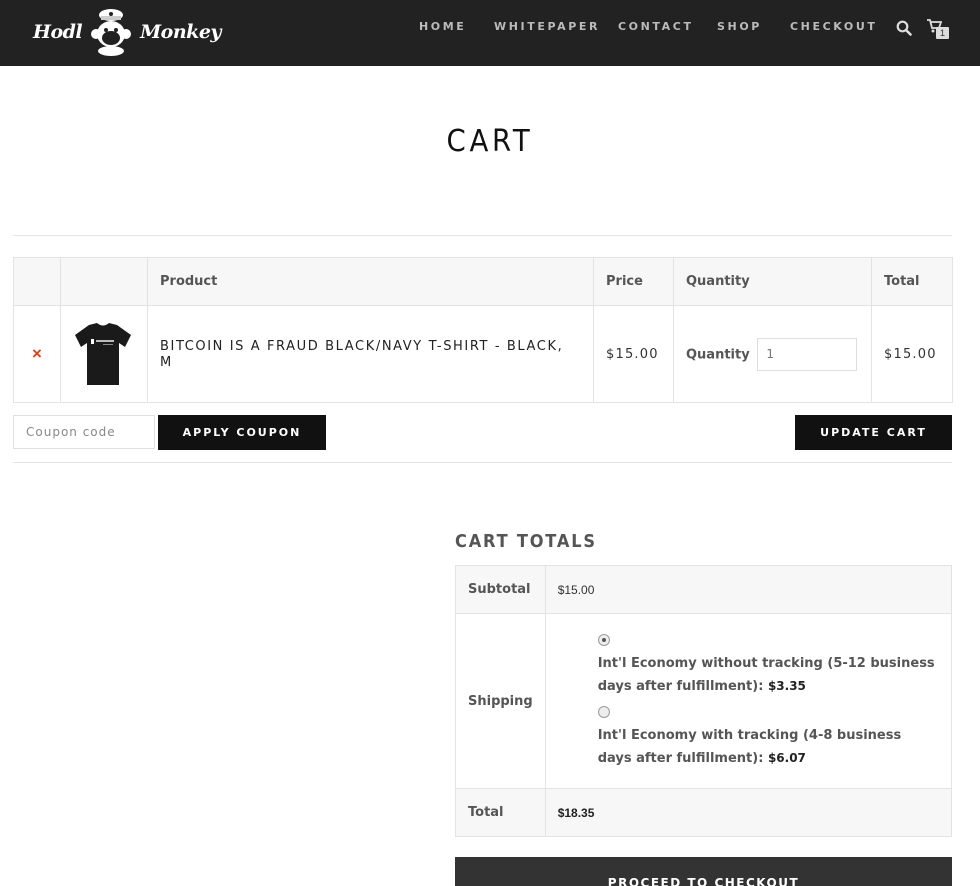 Image resolution: width=980 pixels, height=886 pixels. Describe the element at coordinates (500, 589) in the screenshot. I see `subtotal-label: Subtotal` at that location.